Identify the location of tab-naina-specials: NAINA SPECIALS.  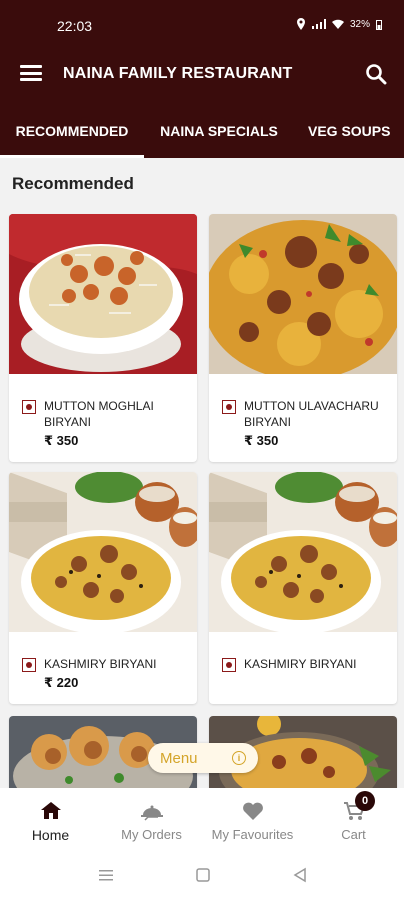
(219, 131).